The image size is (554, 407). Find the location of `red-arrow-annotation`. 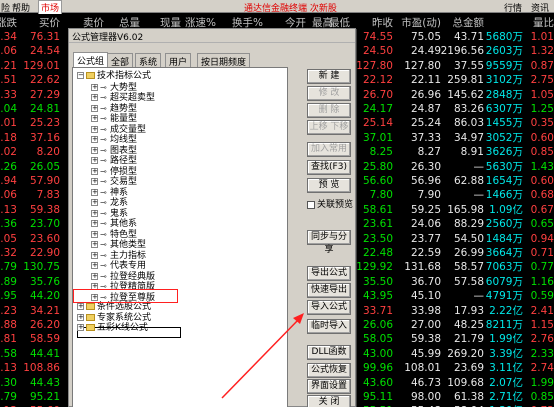

red-arrow-annotation is located at coordinates (262, 356).